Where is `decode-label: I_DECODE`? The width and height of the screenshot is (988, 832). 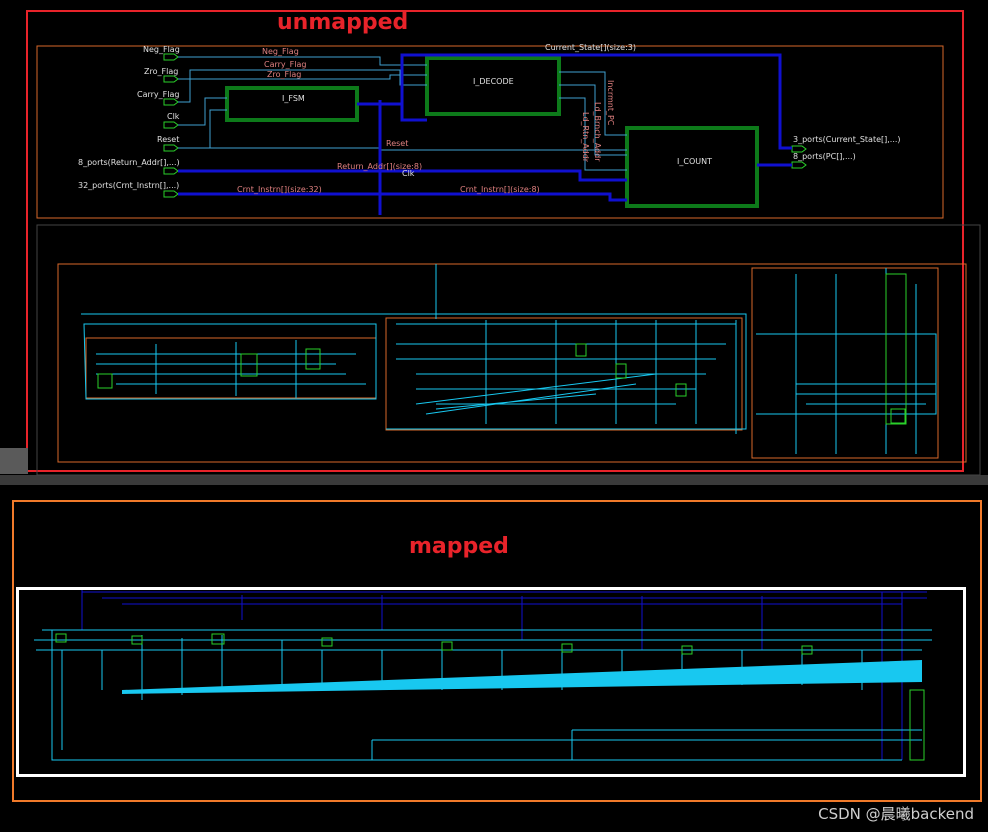
decode-label: I_DECODE is located at coordinates (493, 81).